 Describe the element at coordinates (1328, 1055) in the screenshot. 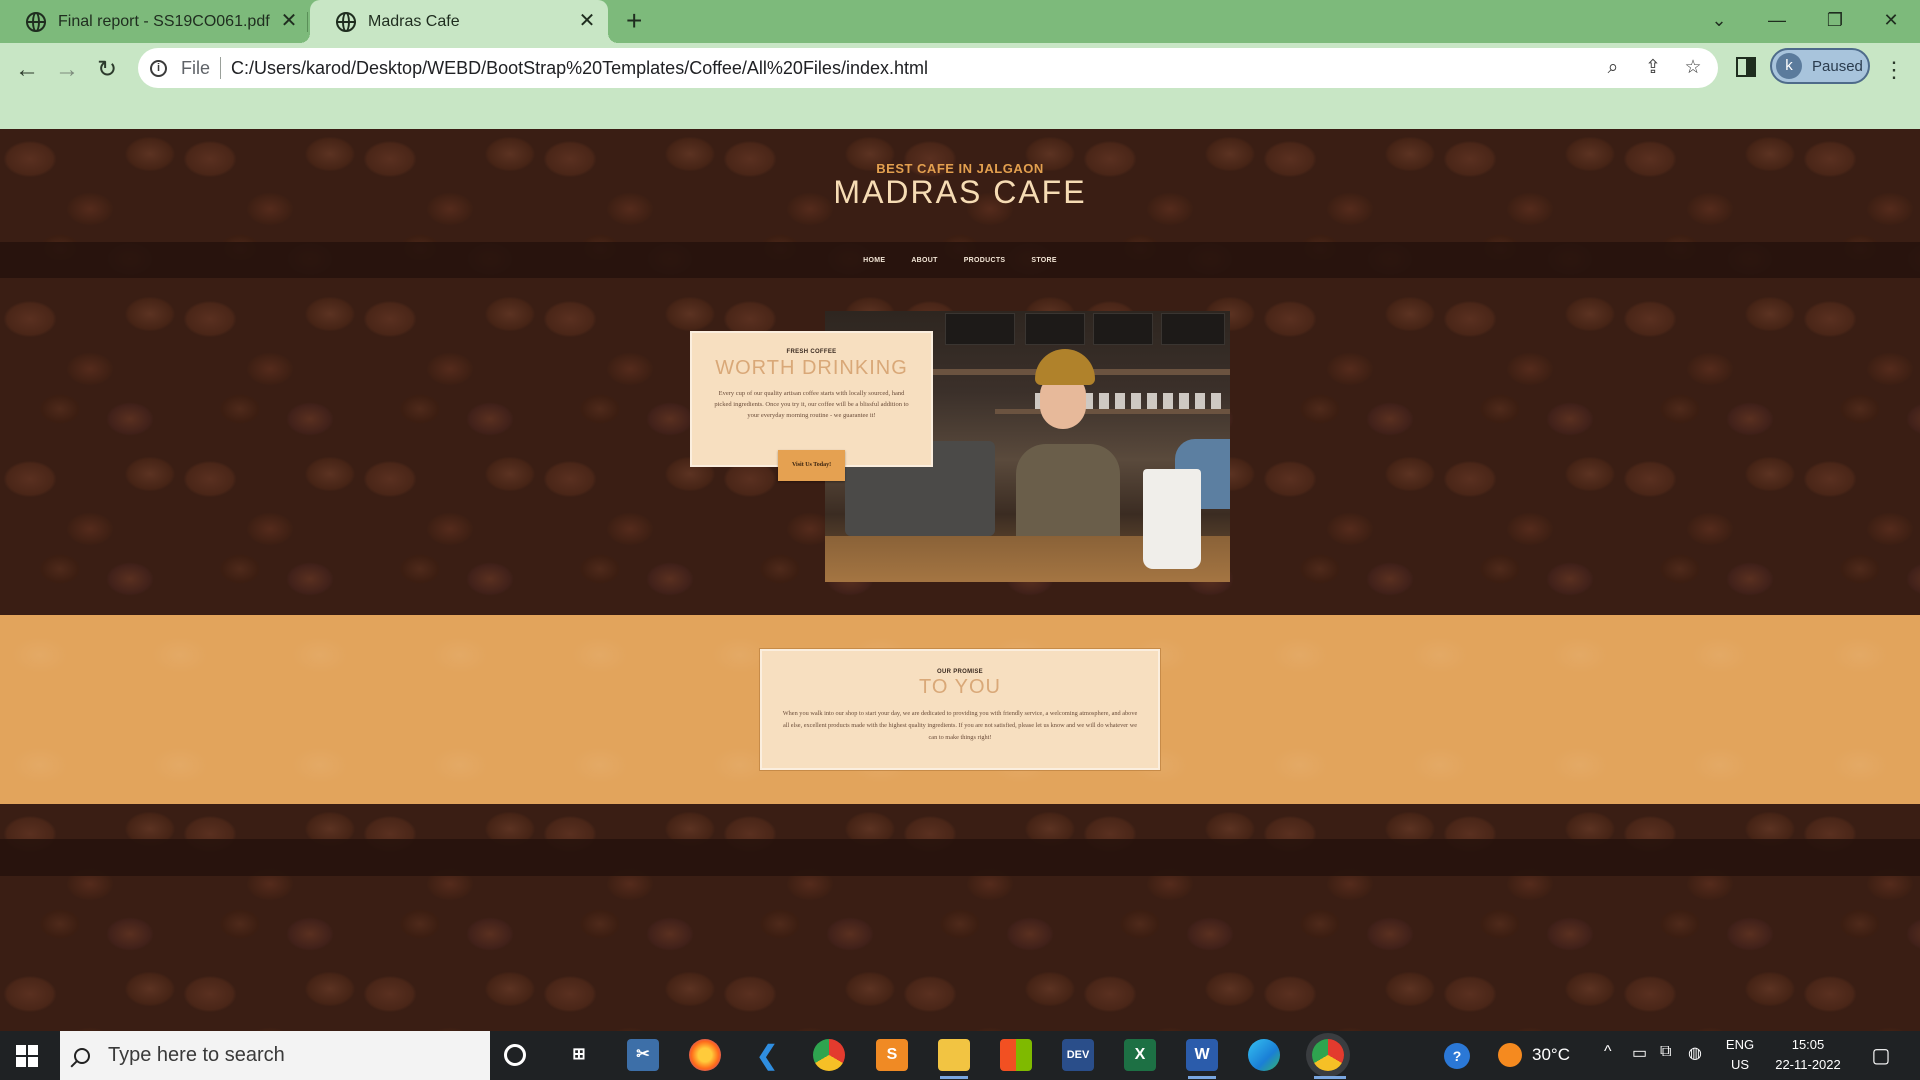

I see `chrome-profile-icon` at that location.